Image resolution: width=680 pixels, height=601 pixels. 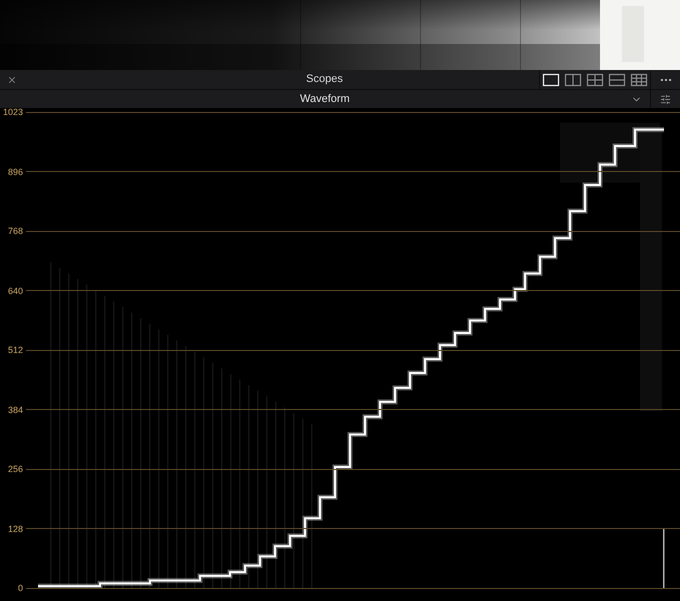 What do you see at coordinates (15, 469) in the screenshot?
I see `axis-label: 256` at bounding box center [15, 469].